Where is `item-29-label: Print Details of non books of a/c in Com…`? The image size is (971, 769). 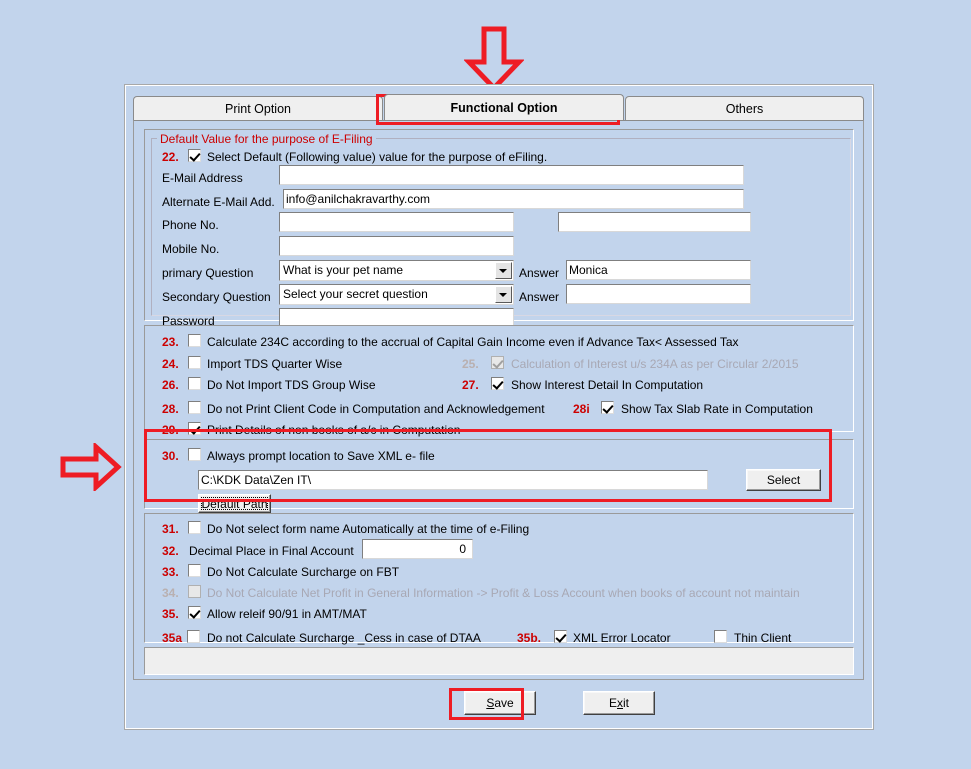 item-29-label: Print Details of non books of a/c in Com… is located at coordinates (334, 430).